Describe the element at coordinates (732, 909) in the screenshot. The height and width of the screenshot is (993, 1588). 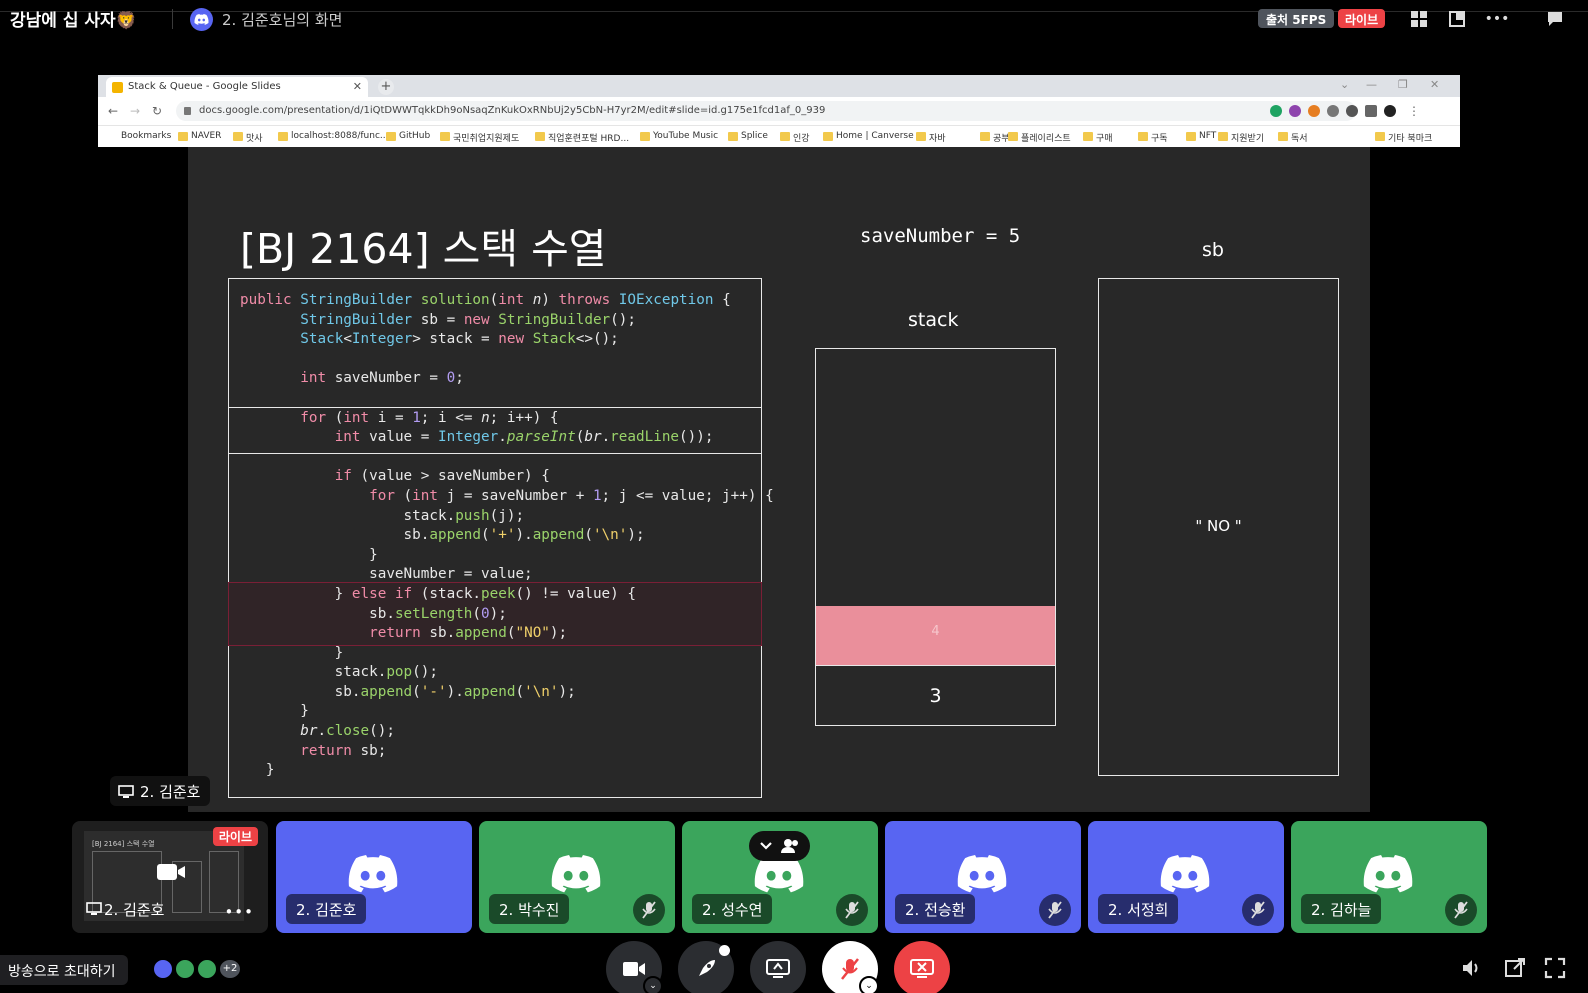
I see `participant-name: 2. 성수연` at that location.